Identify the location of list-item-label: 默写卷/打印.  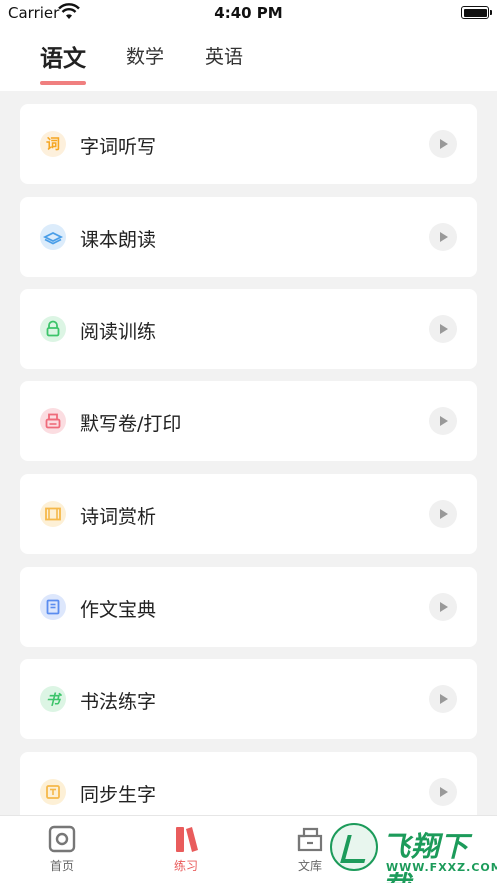
(131, 424).